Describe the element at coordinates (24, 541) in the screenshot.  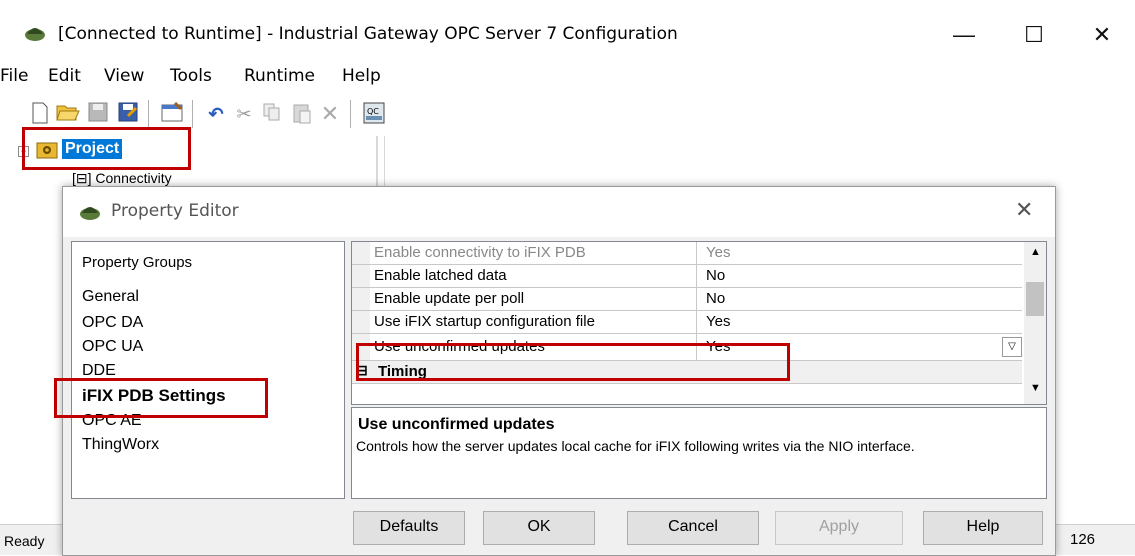
I see `status-text: Ready` at that location.